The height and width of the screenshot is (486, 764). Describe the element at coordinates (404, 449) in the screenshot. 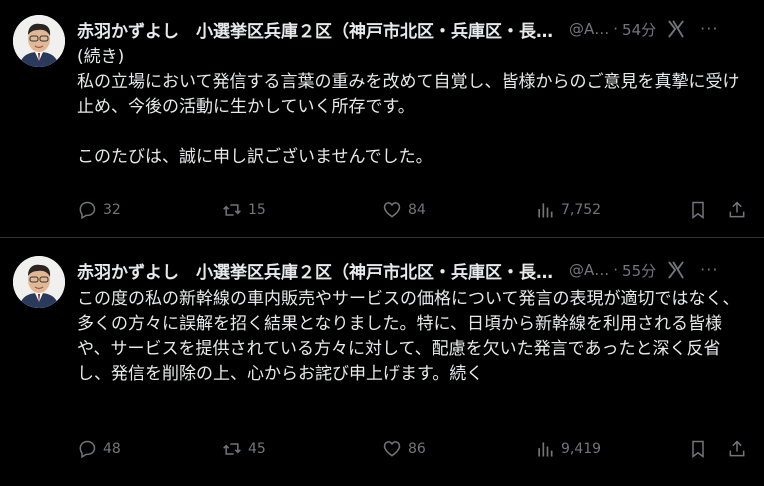

I see `like-button: 86` at that location.